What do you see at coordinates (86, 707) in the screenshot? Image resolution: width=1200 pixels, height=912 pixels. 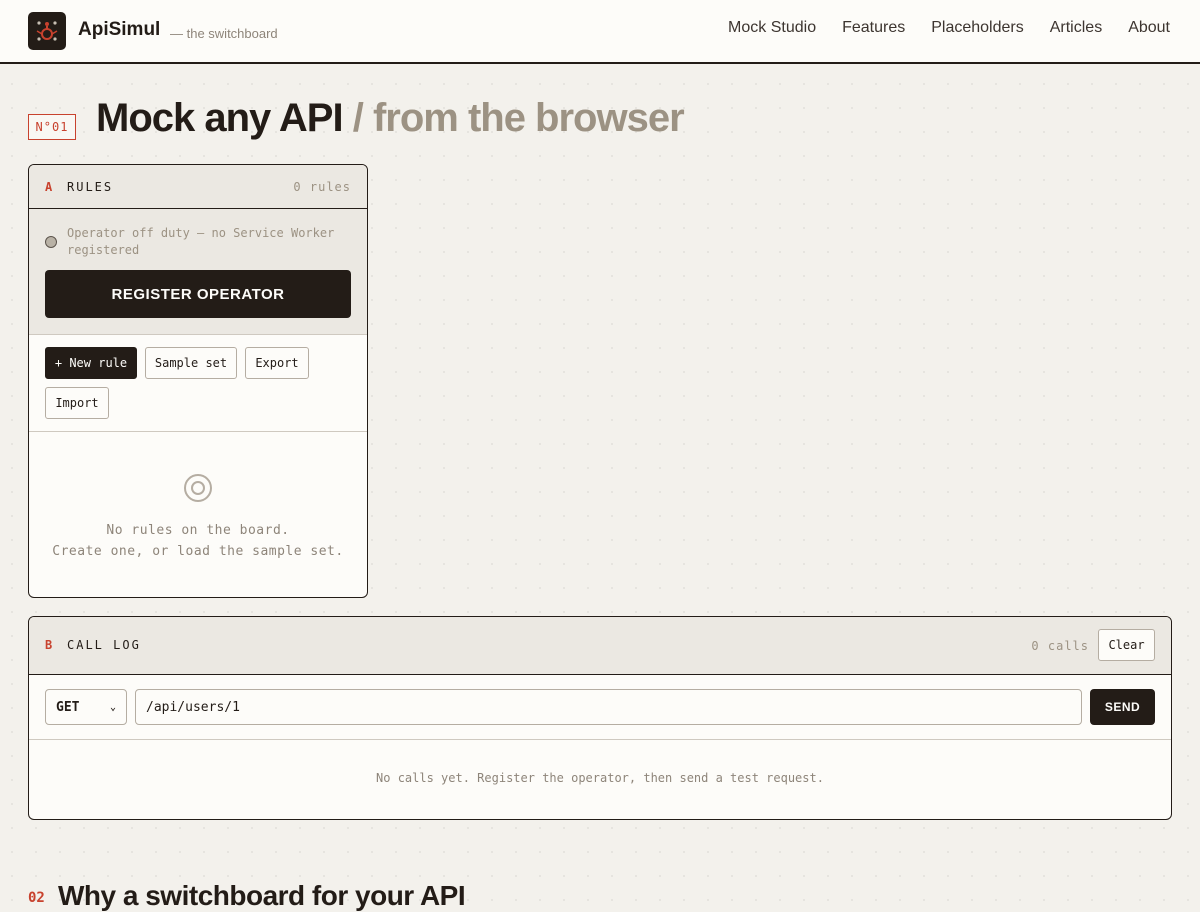 I see `http-method-select: GET ⌄` at bounding box center [86, 707].